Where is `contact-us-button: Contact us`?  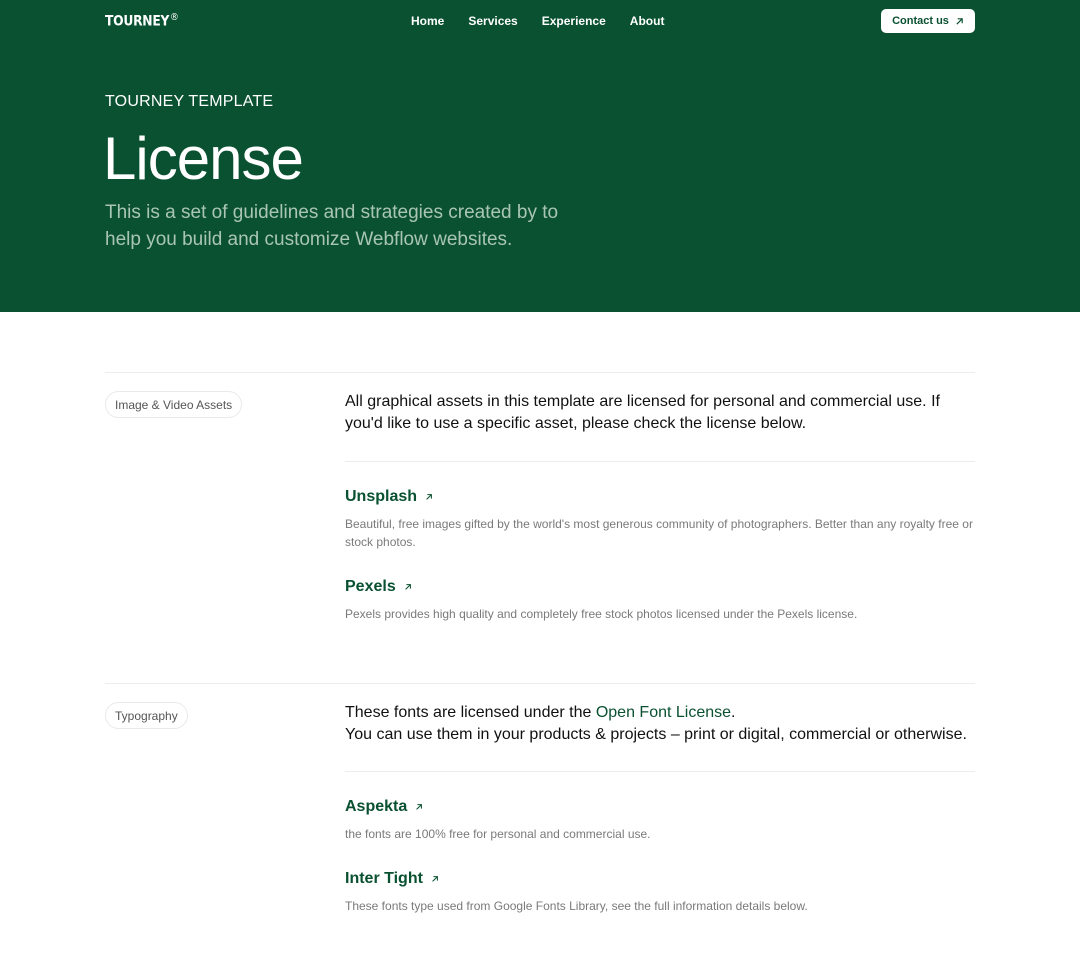
contact-us-button: Contact us is located at coordinates (928, 21).